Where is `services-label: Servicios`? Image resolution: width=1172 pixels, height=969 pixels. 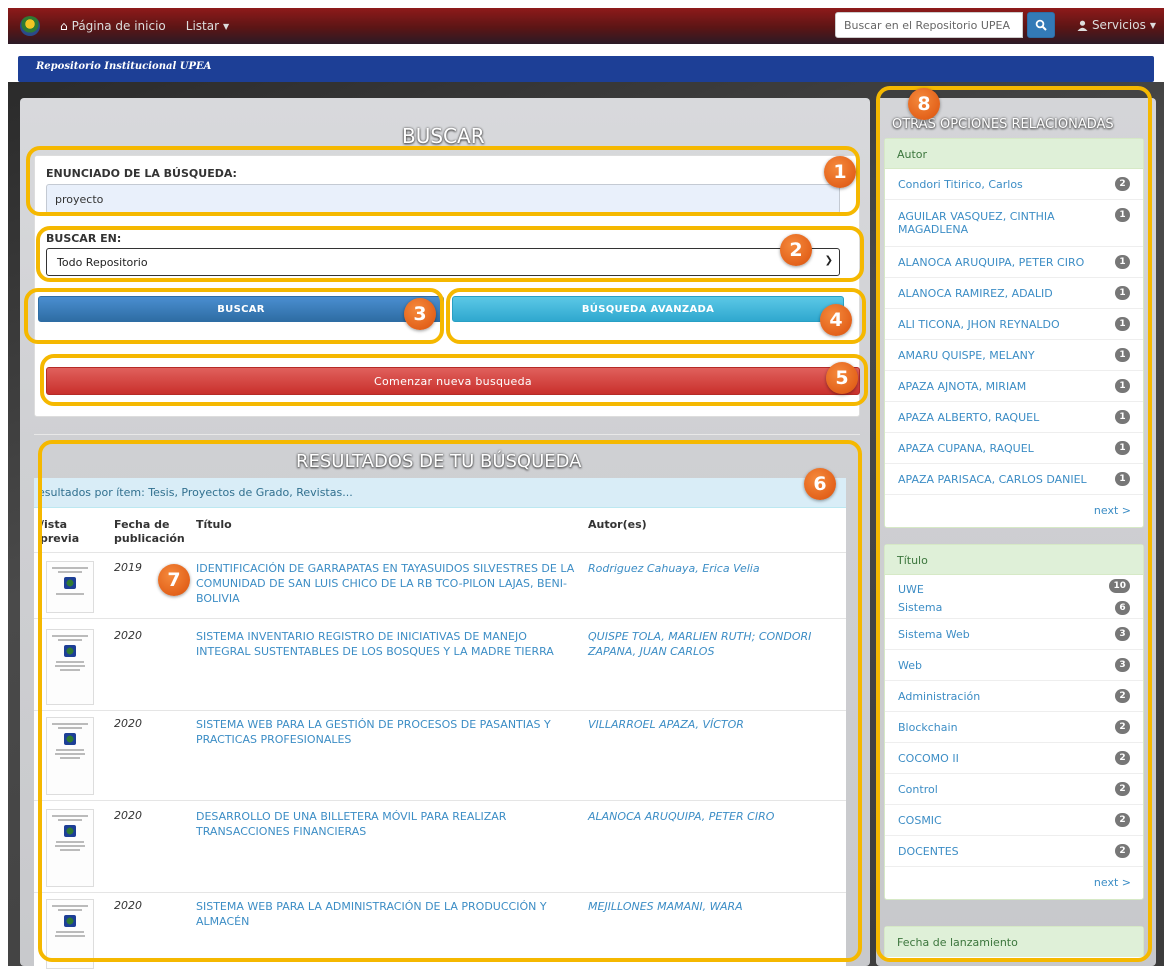
services-label: Servicios is located at coordinates (1118, 25).